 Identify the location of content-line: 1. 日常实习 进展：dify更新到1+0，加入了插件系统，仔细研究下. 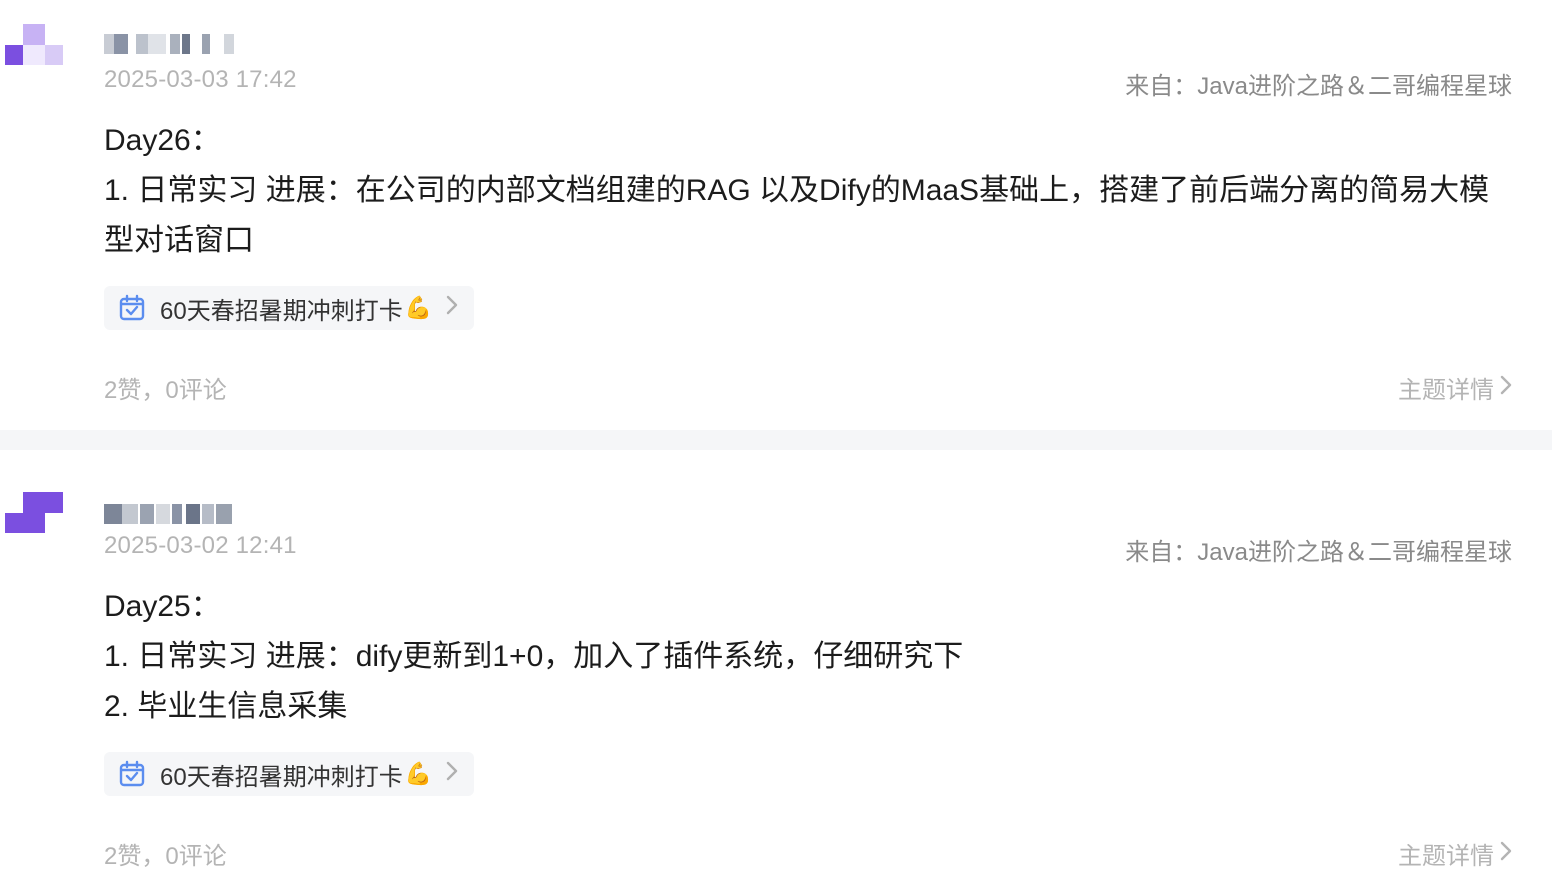
(534, 656).